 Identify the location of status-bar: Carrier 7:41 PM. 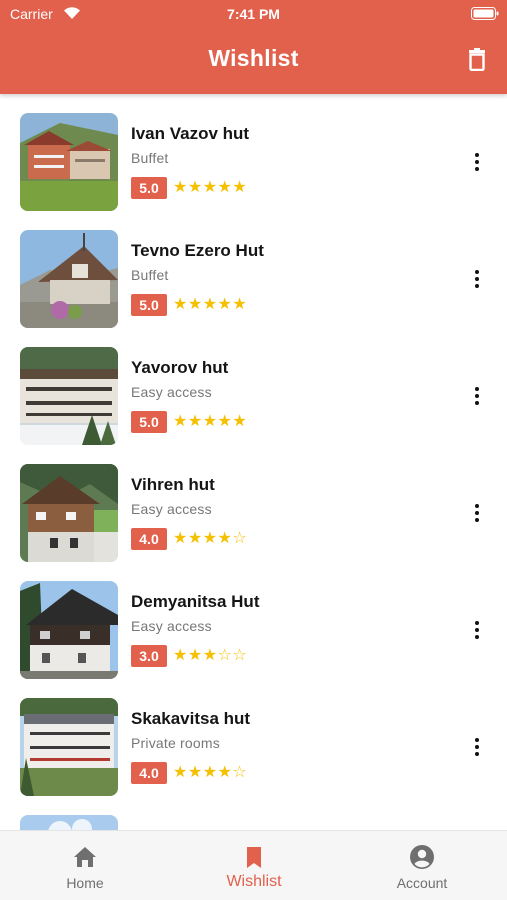
(253, 14).